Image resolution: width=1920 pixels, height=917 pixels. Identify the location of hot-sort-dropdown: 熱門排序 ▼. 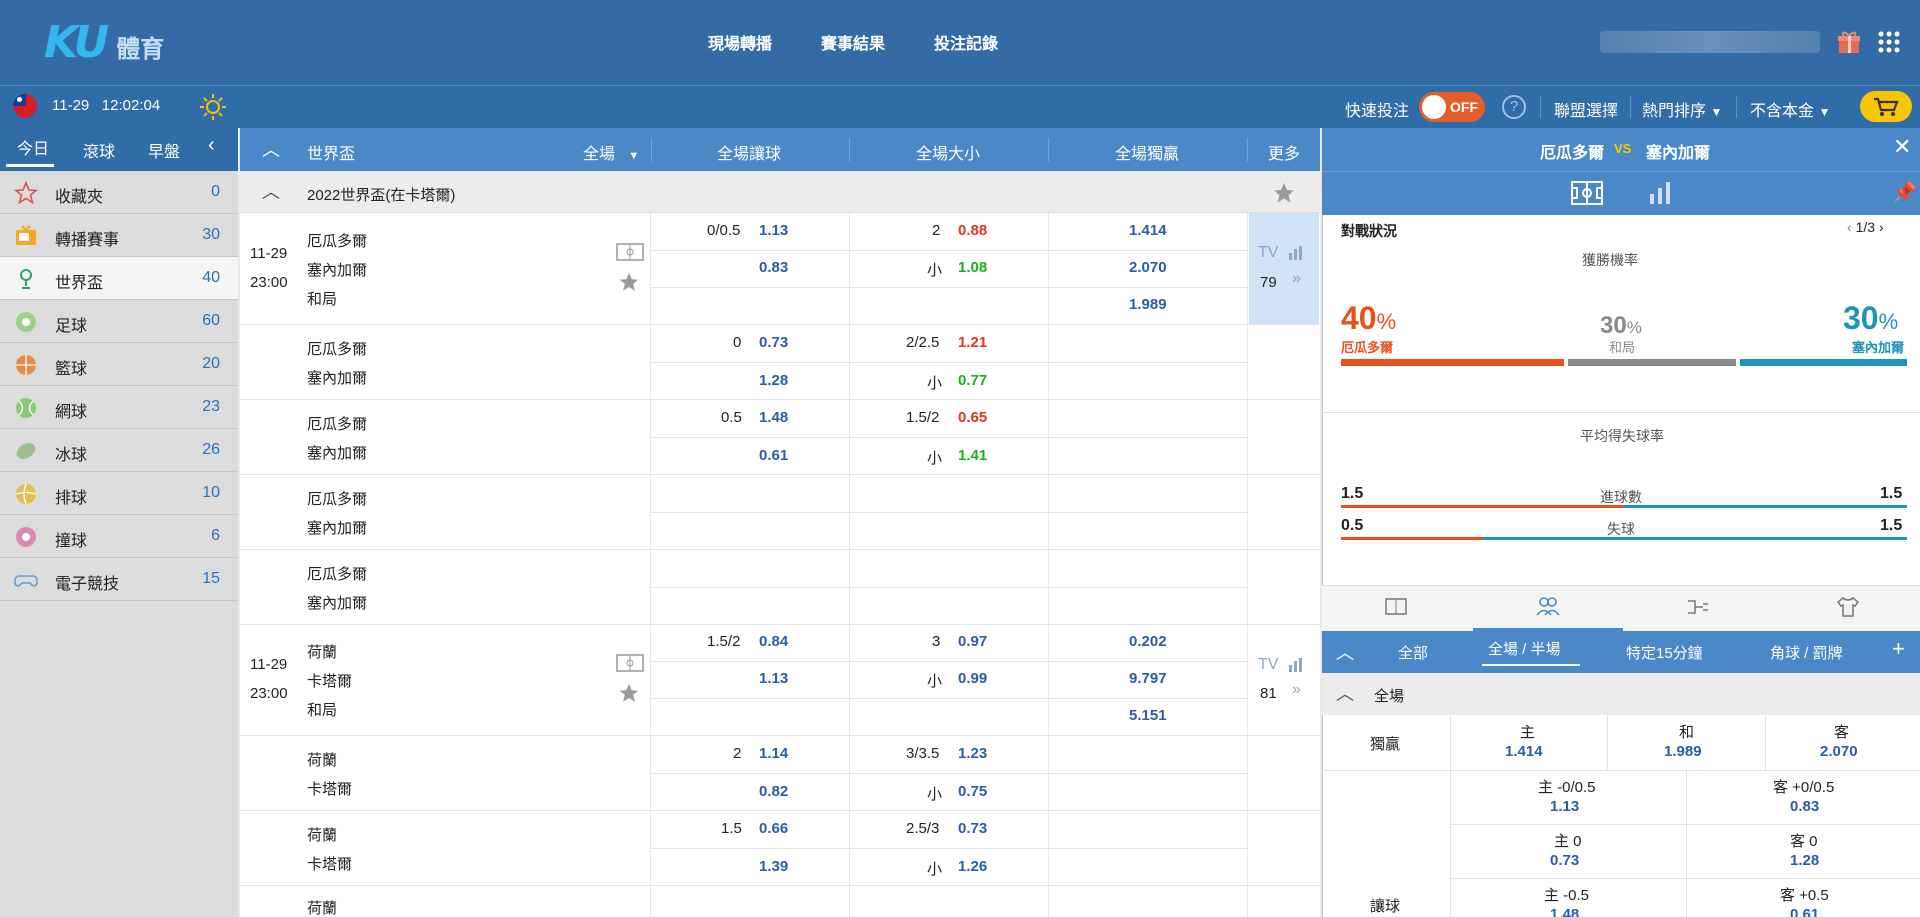
(1682, 109).